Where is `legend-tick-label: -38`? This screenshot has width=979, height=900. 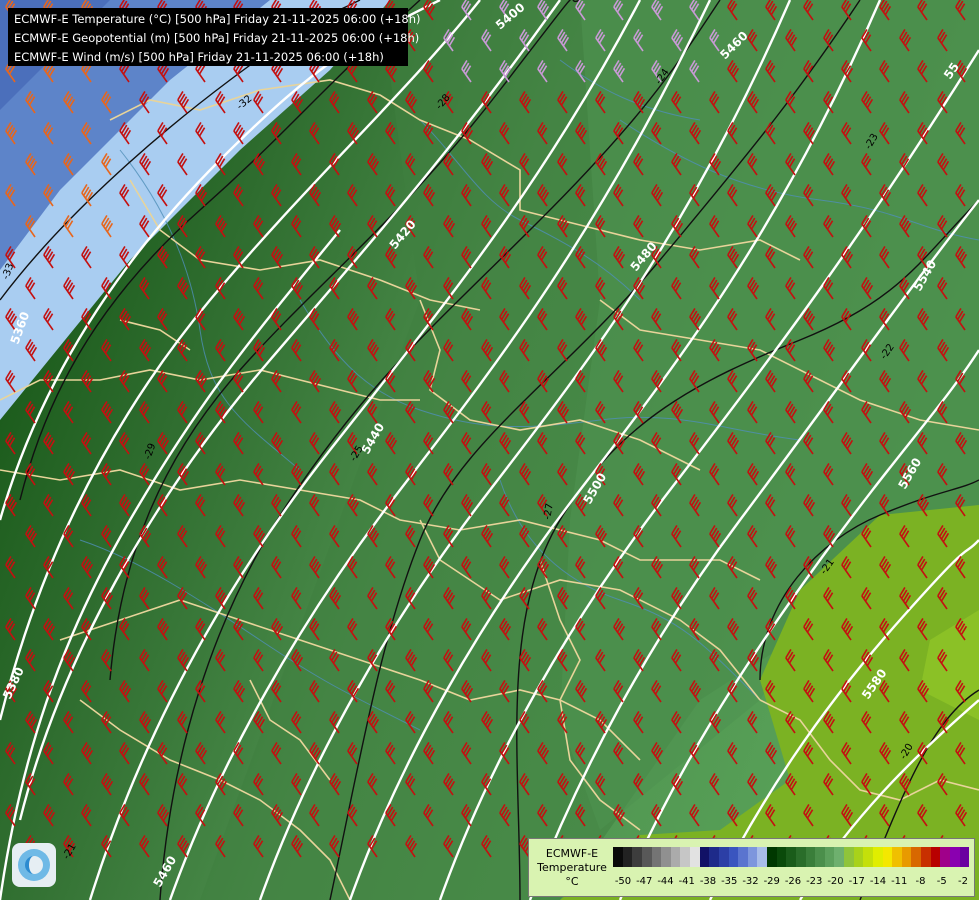 legend-tick-label: -38 is located at coordinates (708, 881).